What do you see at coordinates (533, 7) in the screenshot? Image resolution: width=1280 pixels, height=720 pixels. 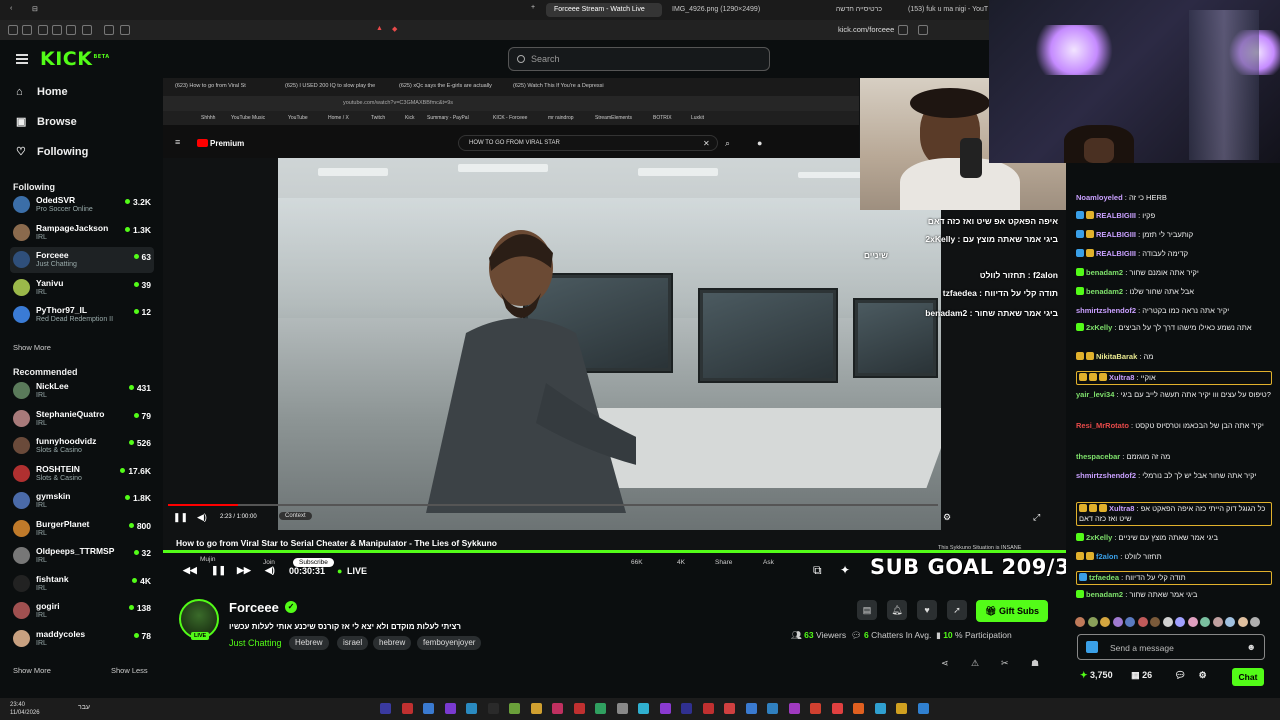 I see `new-tab-icon: +` at bounding box center [533, 7].